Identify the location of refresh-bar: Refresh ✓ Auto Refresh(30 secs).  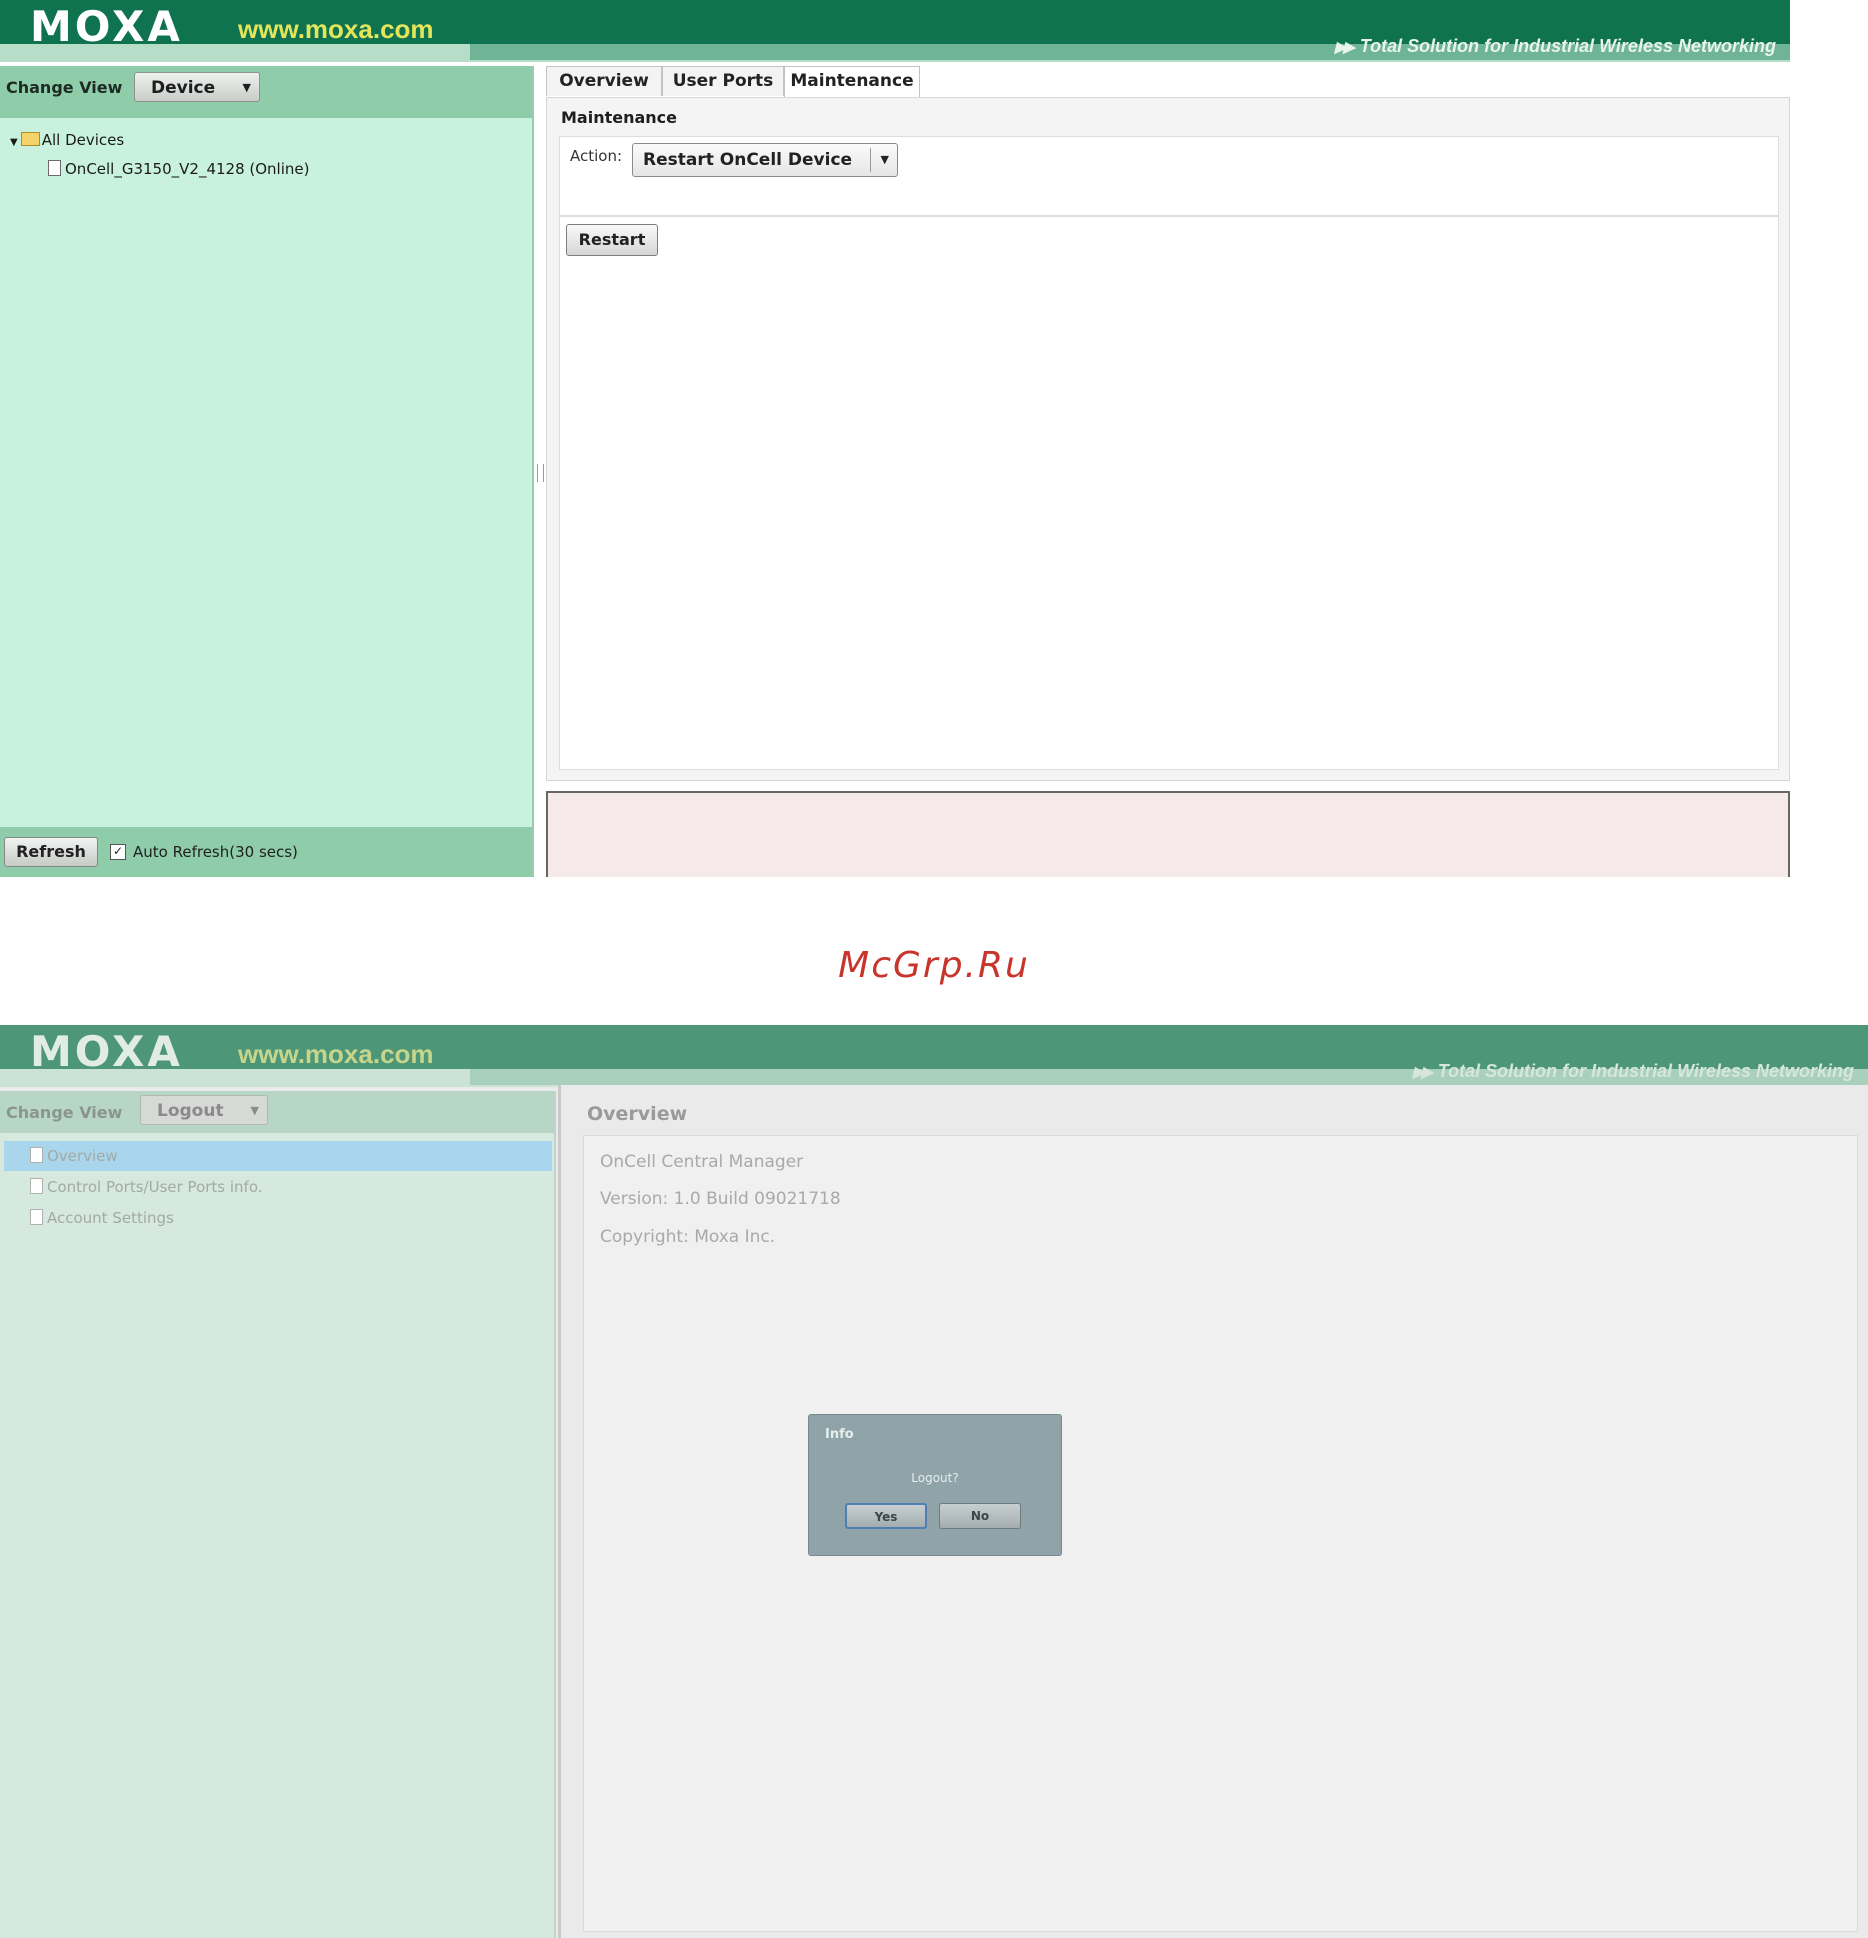
(266, 852).